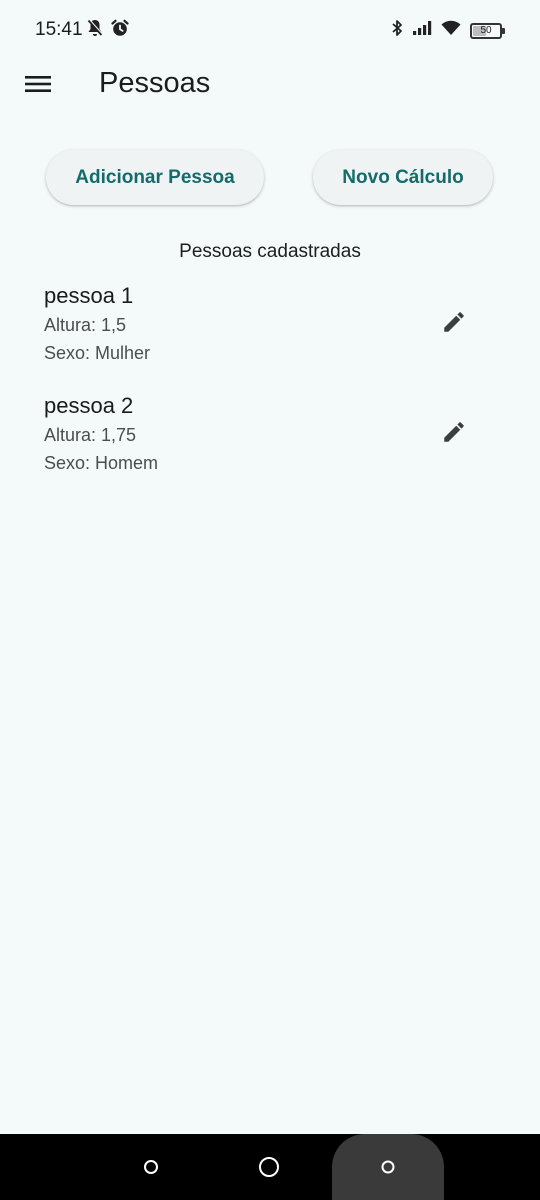 Image resolution: width=540 pixels, height=1200 pixels. I want to click on navigation-bar, so click(270, 1167).